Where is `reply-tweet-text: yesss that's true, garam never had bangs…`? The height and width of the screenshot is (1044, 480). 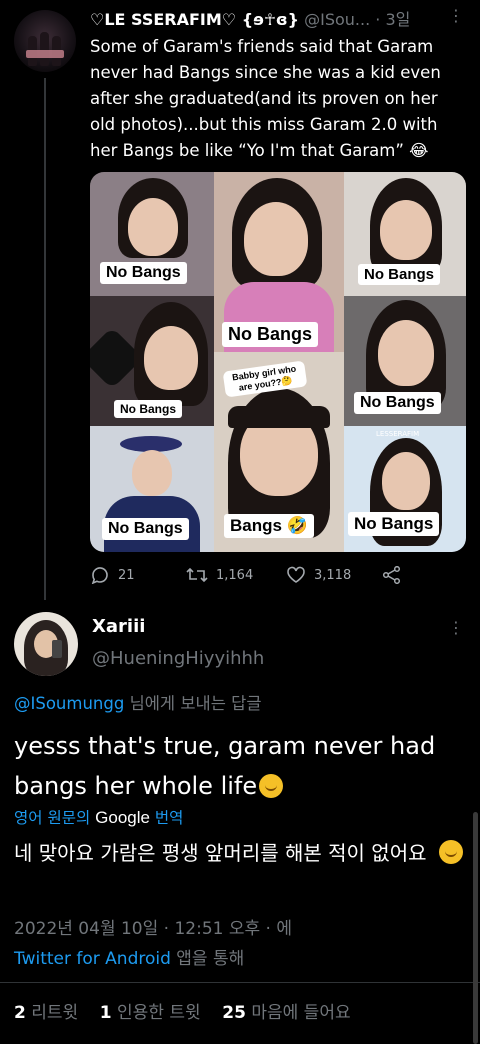
reply-tweet-text: yesss that's true, garam never had bangs… is located at coordinates (239, 766).